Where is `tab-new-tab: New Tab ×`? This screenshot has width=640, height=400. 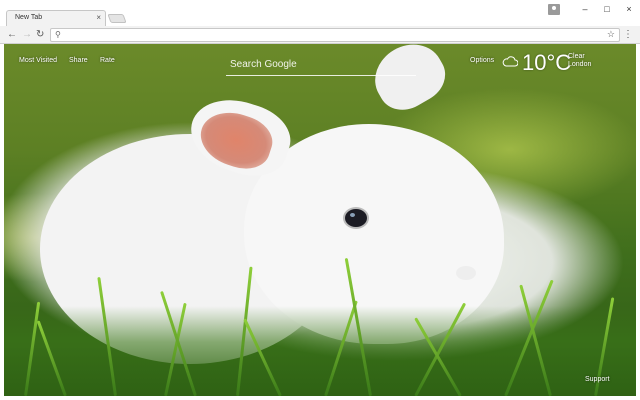 tab-new-tab: New Tab × is located at coordinates (56, 18).